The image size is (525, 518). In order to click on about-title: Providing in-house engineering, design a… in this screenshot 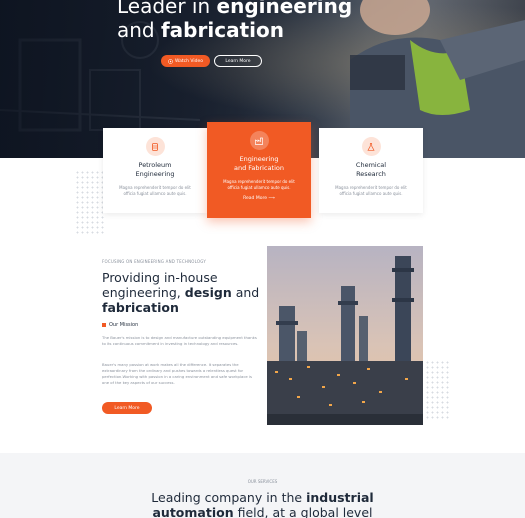, I will do `click(181, 292)`.